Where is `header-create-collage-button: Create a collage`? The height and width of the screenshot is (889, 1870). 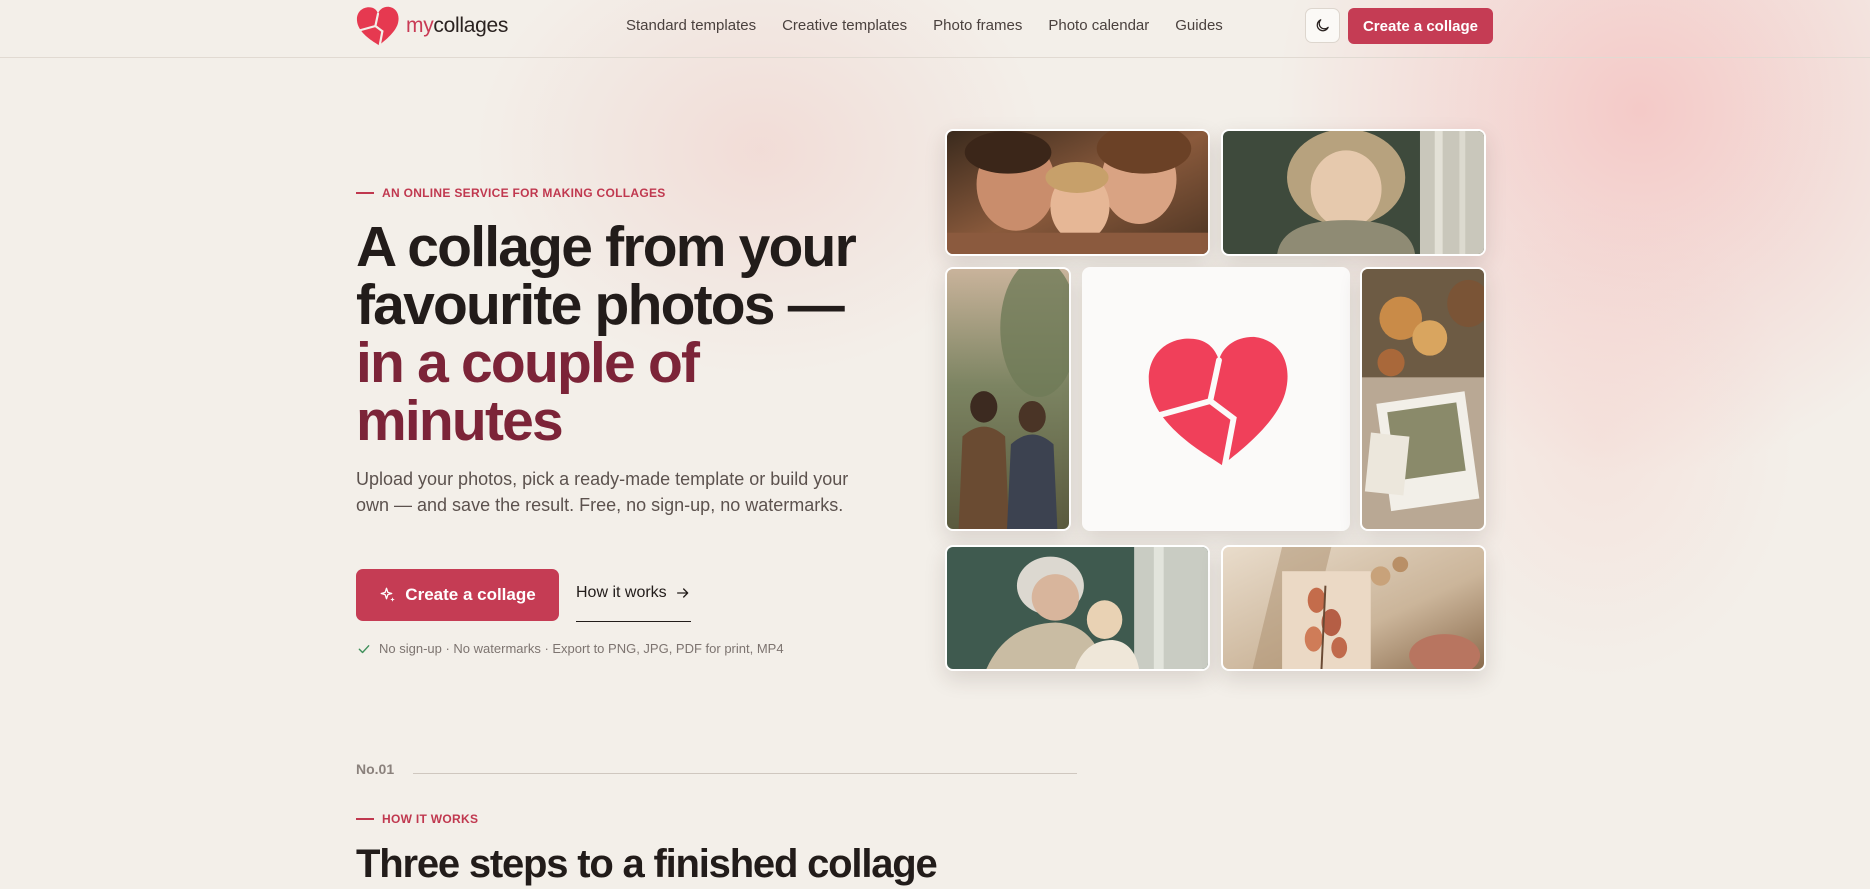 header-create-collage-button: Create a collage is located at coordinates (1420, 26).